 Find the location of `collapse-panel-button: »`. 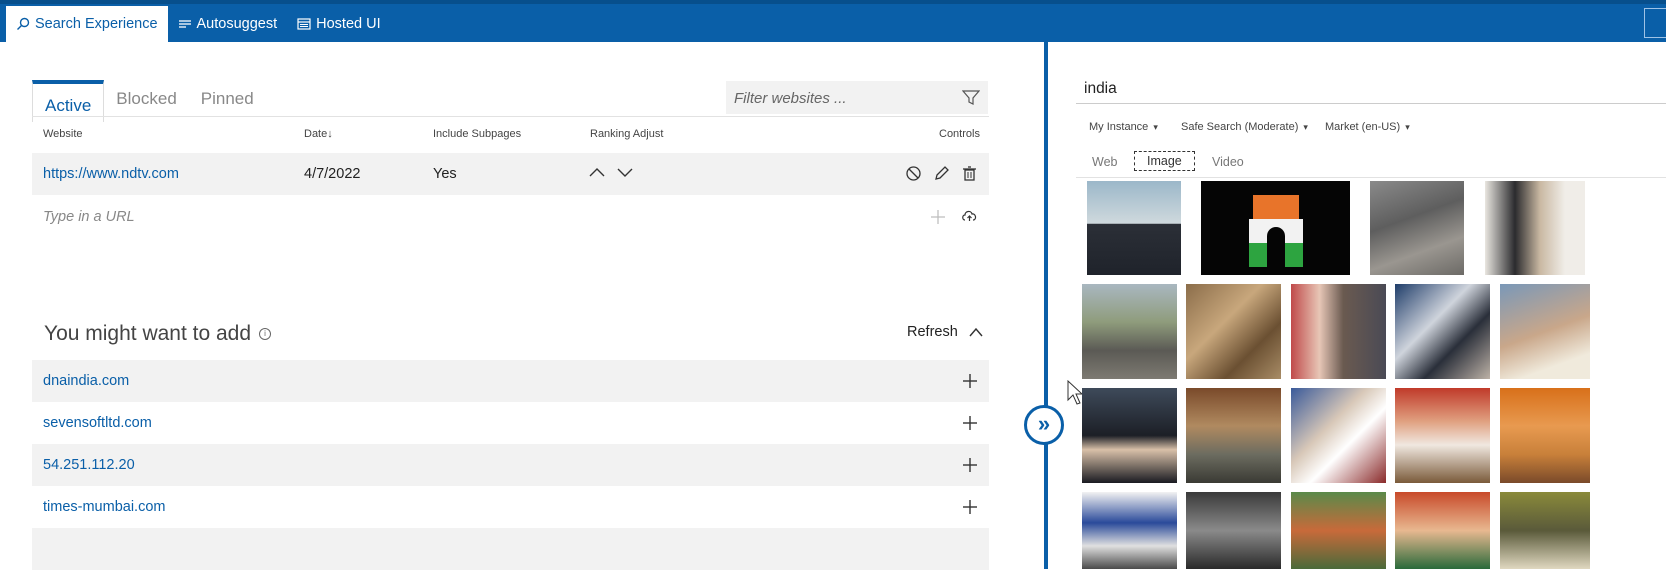

collapse-panel-button: » is located at coordinates (1044, 425).